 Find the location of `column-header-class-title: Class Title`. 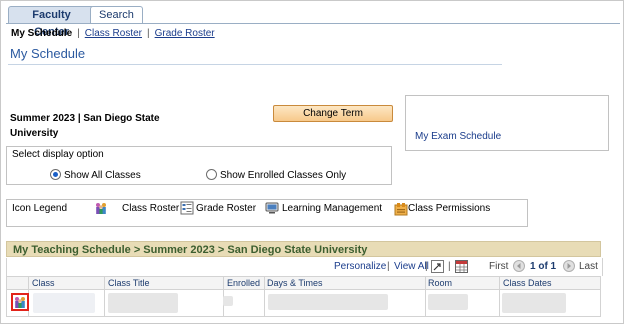

column-header-class-title: Class Title is located at coordinates (129, 283).